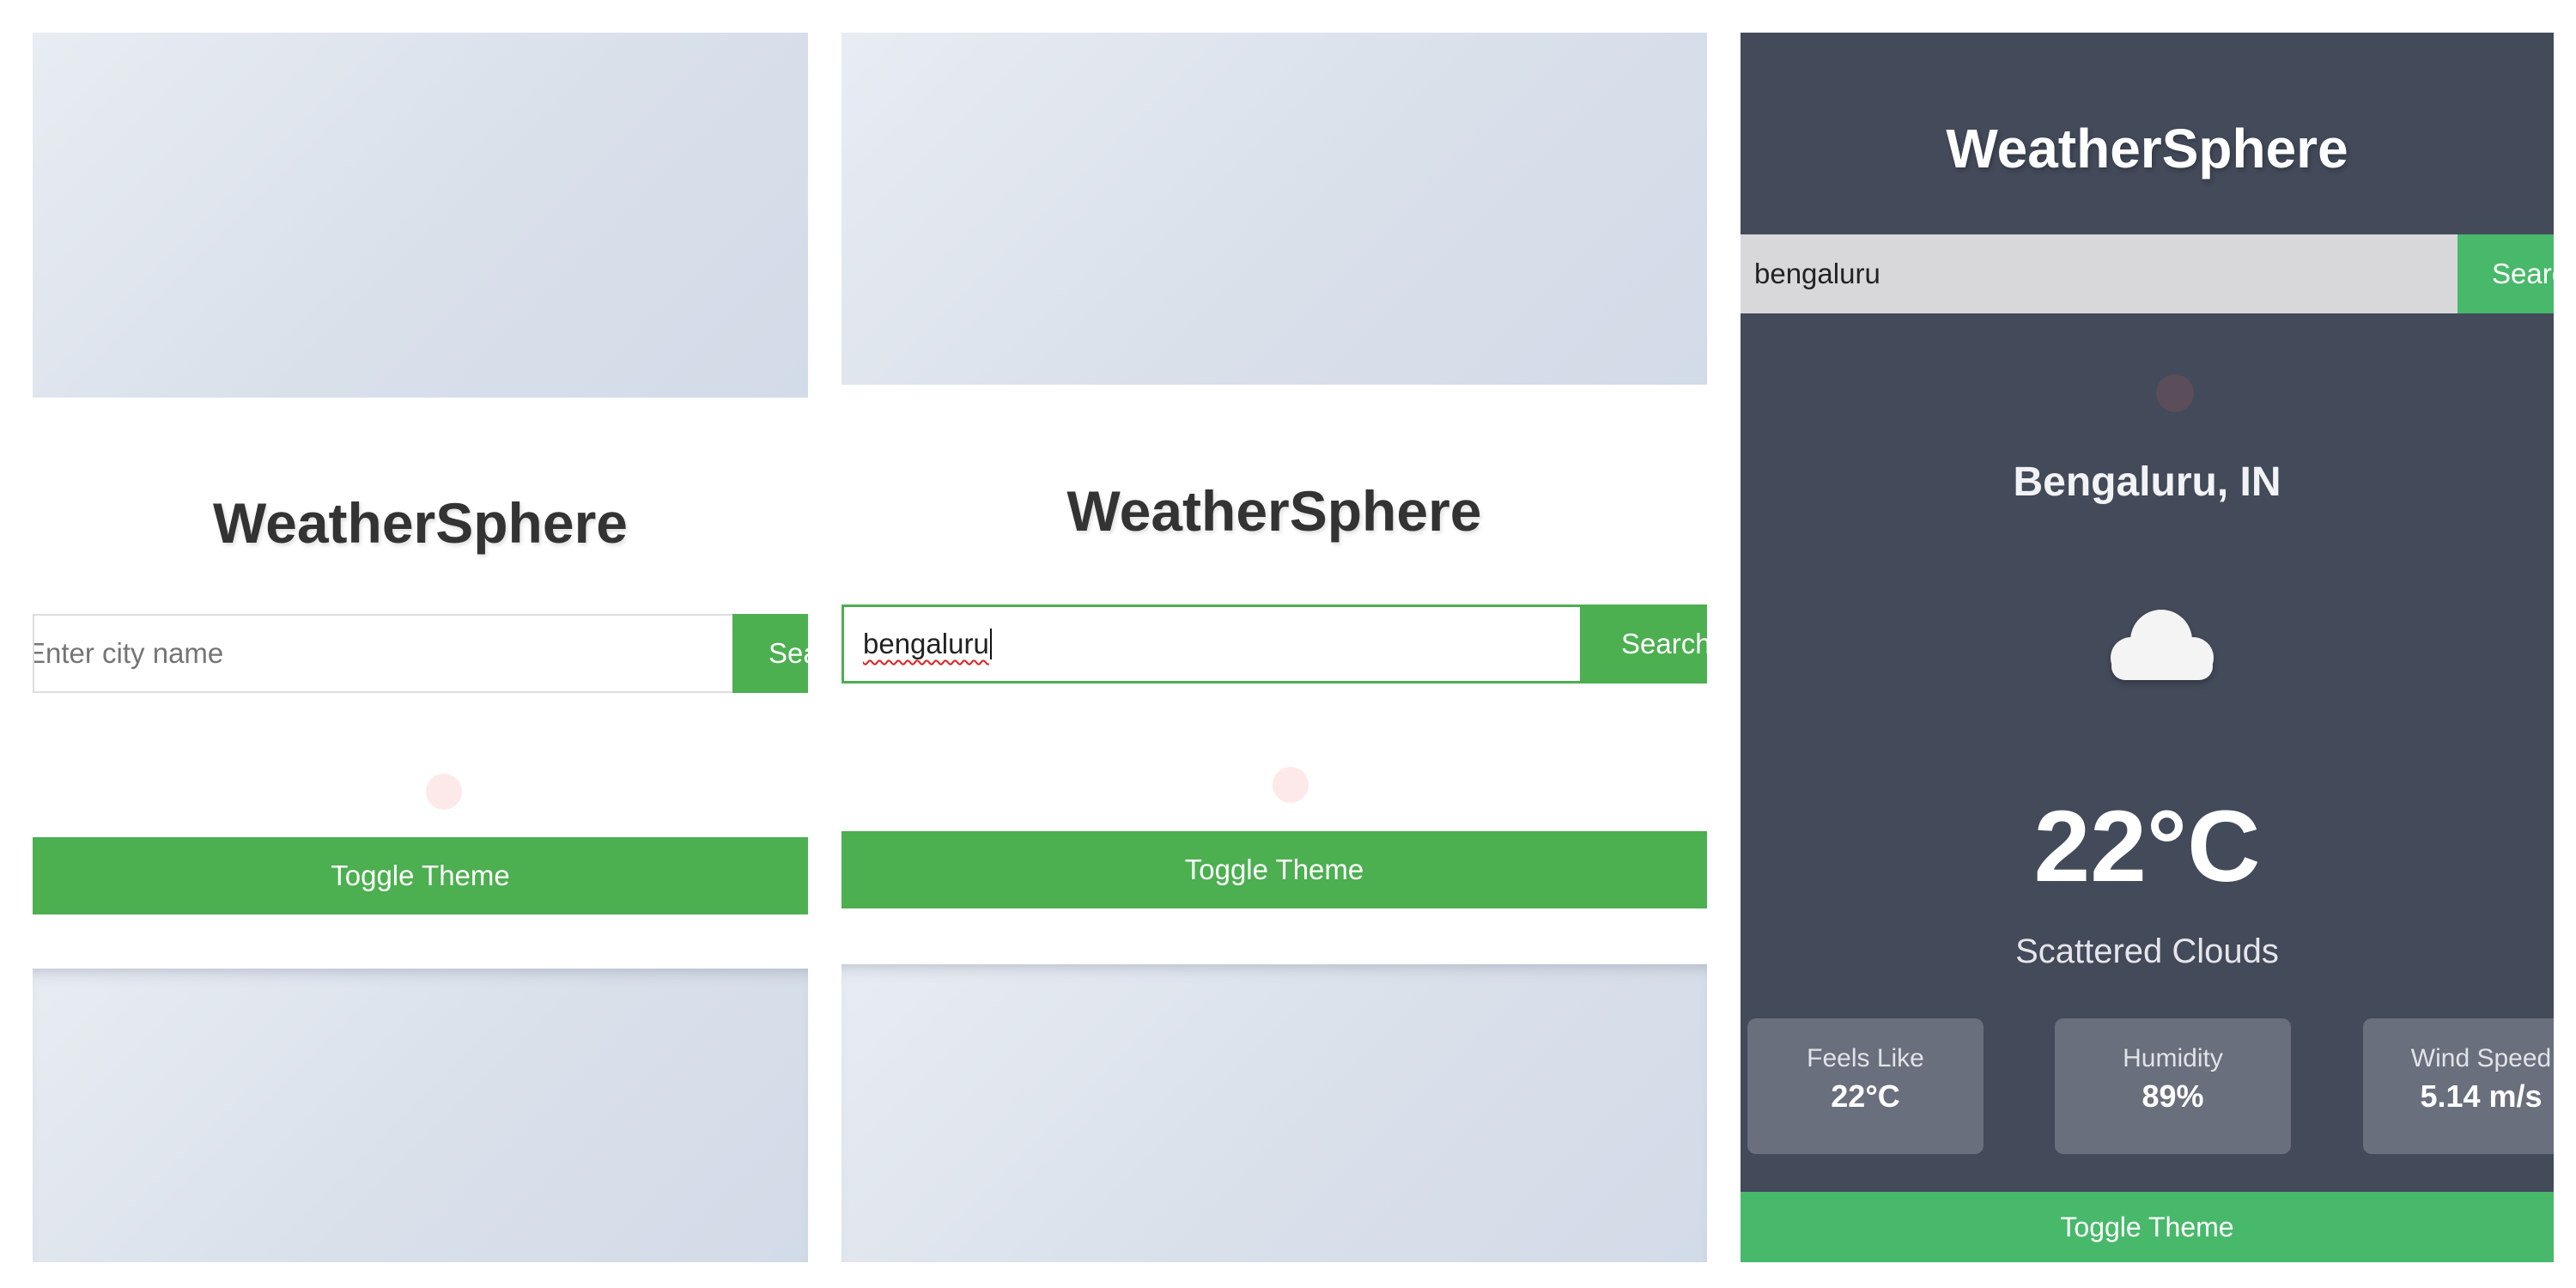 The image size is (2576, 1288). I want to click on detail-label: Feels Like, so click(1865, 1058).